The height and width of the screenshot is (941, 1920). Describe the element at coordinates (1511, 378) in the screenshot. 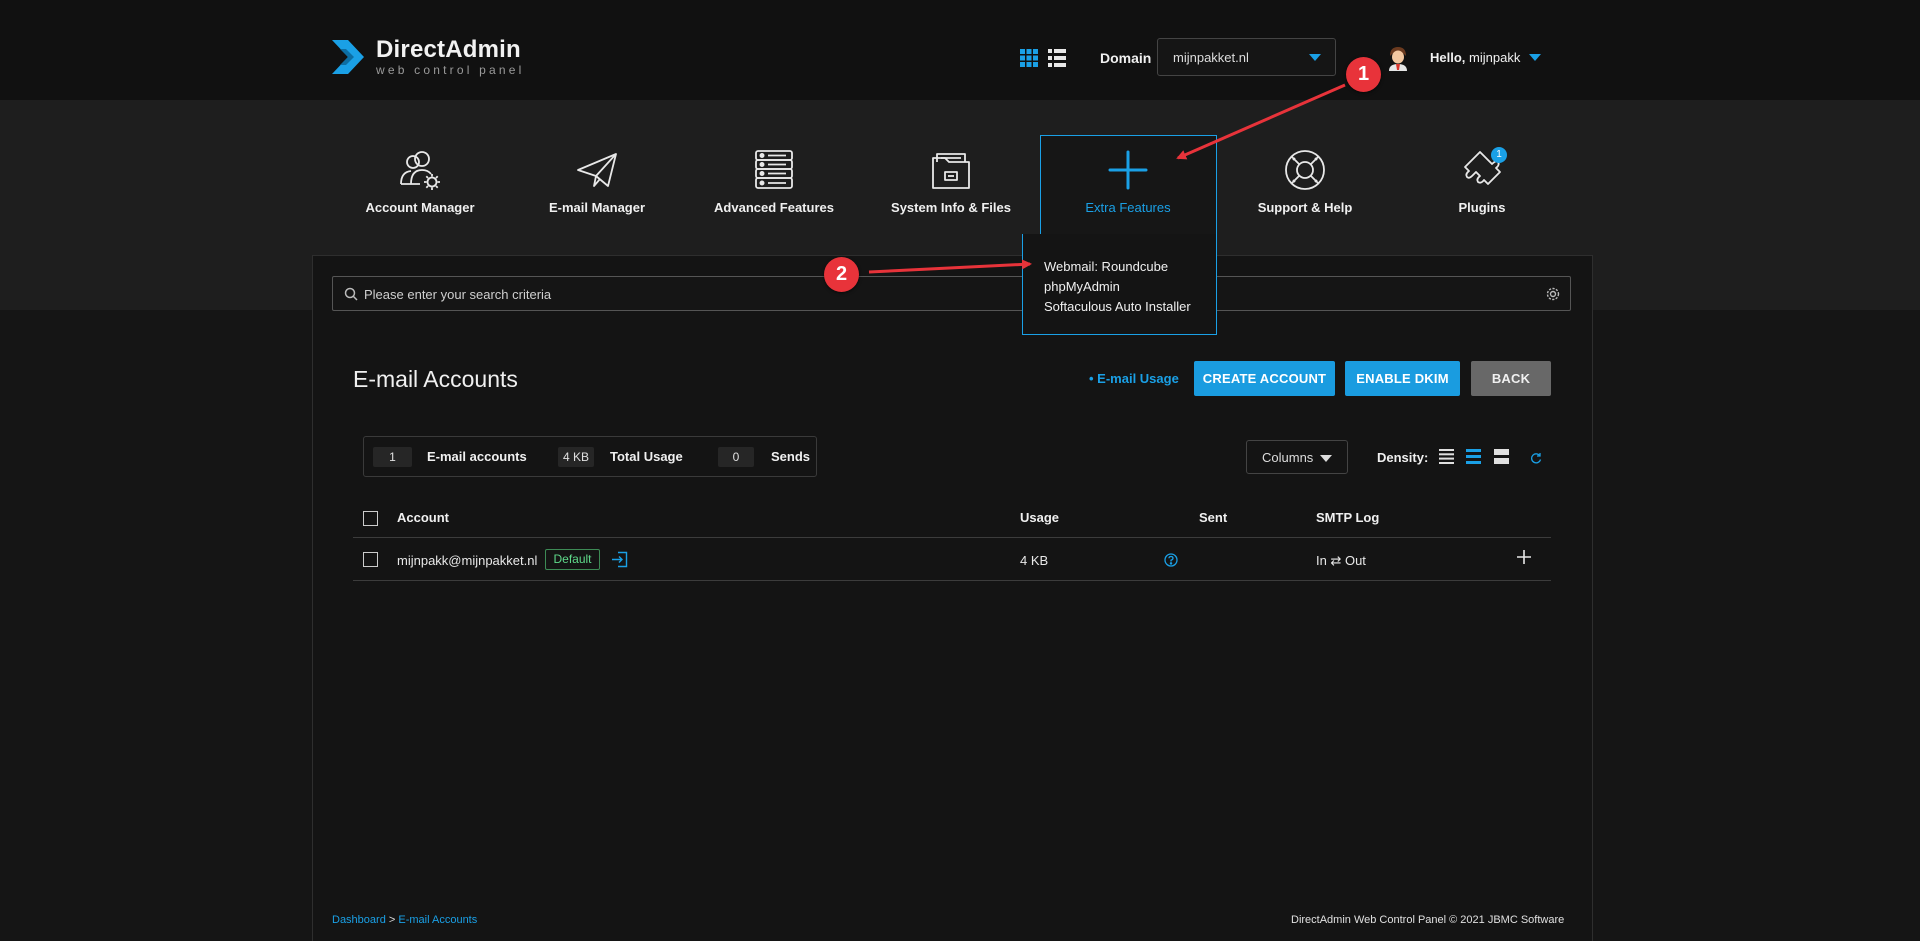

I see `back-button: BACK` at that location.